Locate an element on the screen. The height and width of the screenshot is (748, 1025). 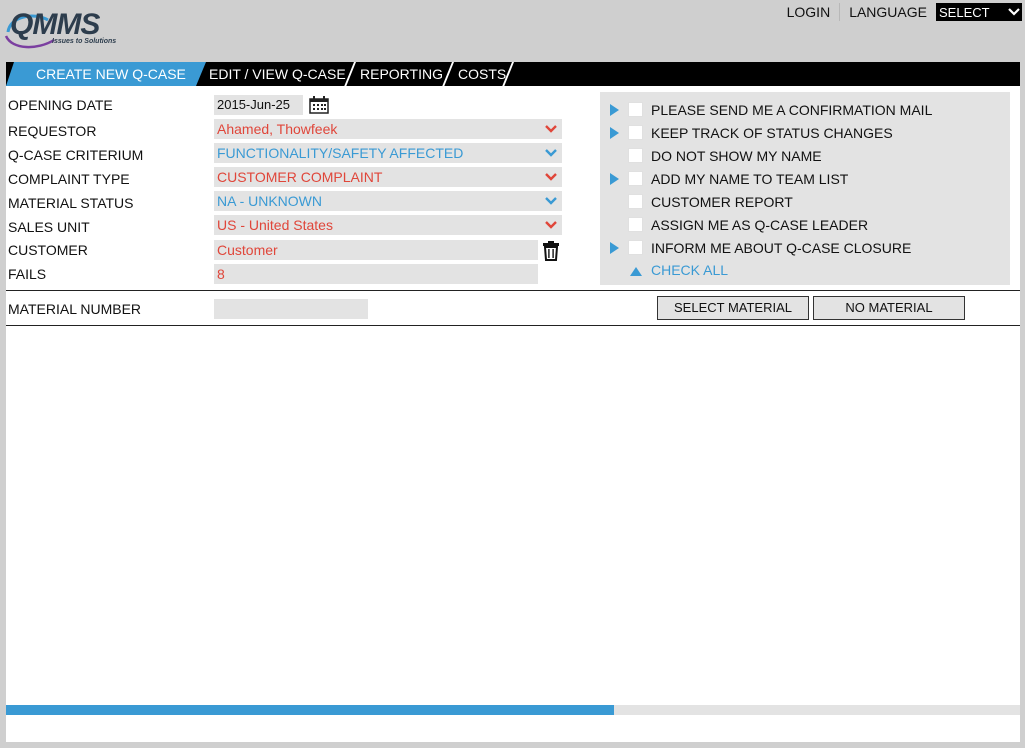
criterium-select: FUNCTIONALITY/SAFETY AFFECTED is located at coordinates (388, 153).